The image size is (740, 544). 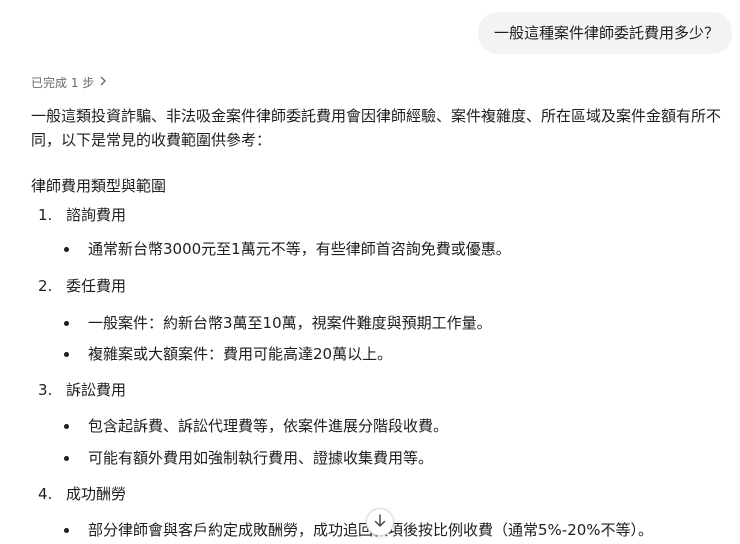 I want to click on list-item-number: 3., so click(x=45, y=390).